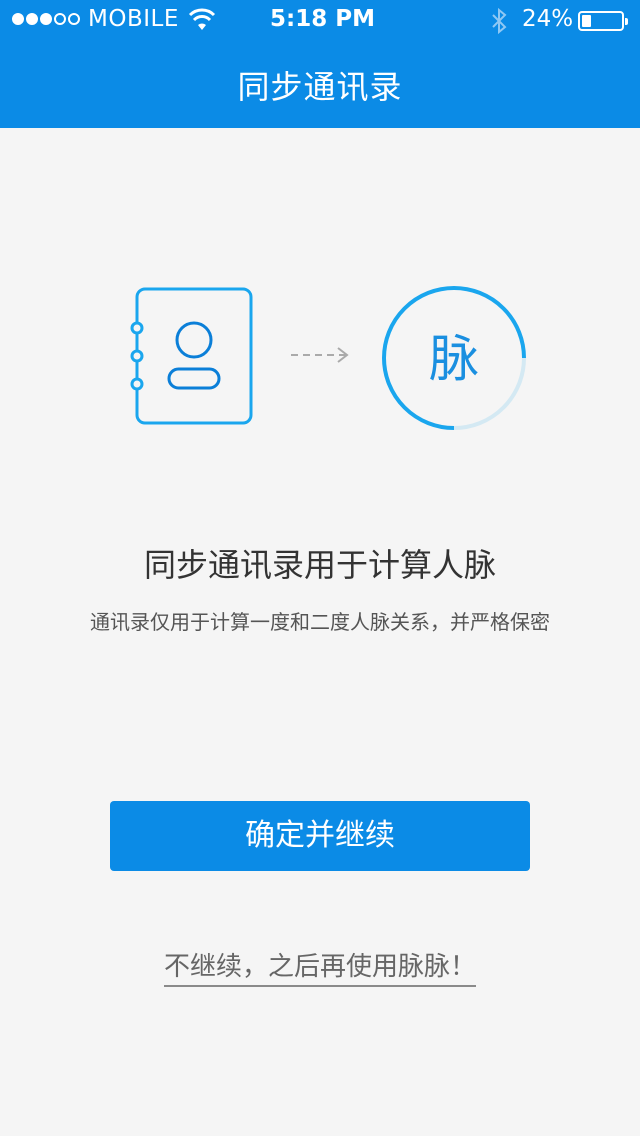 Image resolution: width=640 pixels, height=1136 pixels. I want to click on sync-illustration: 脉, so click(328, 358).